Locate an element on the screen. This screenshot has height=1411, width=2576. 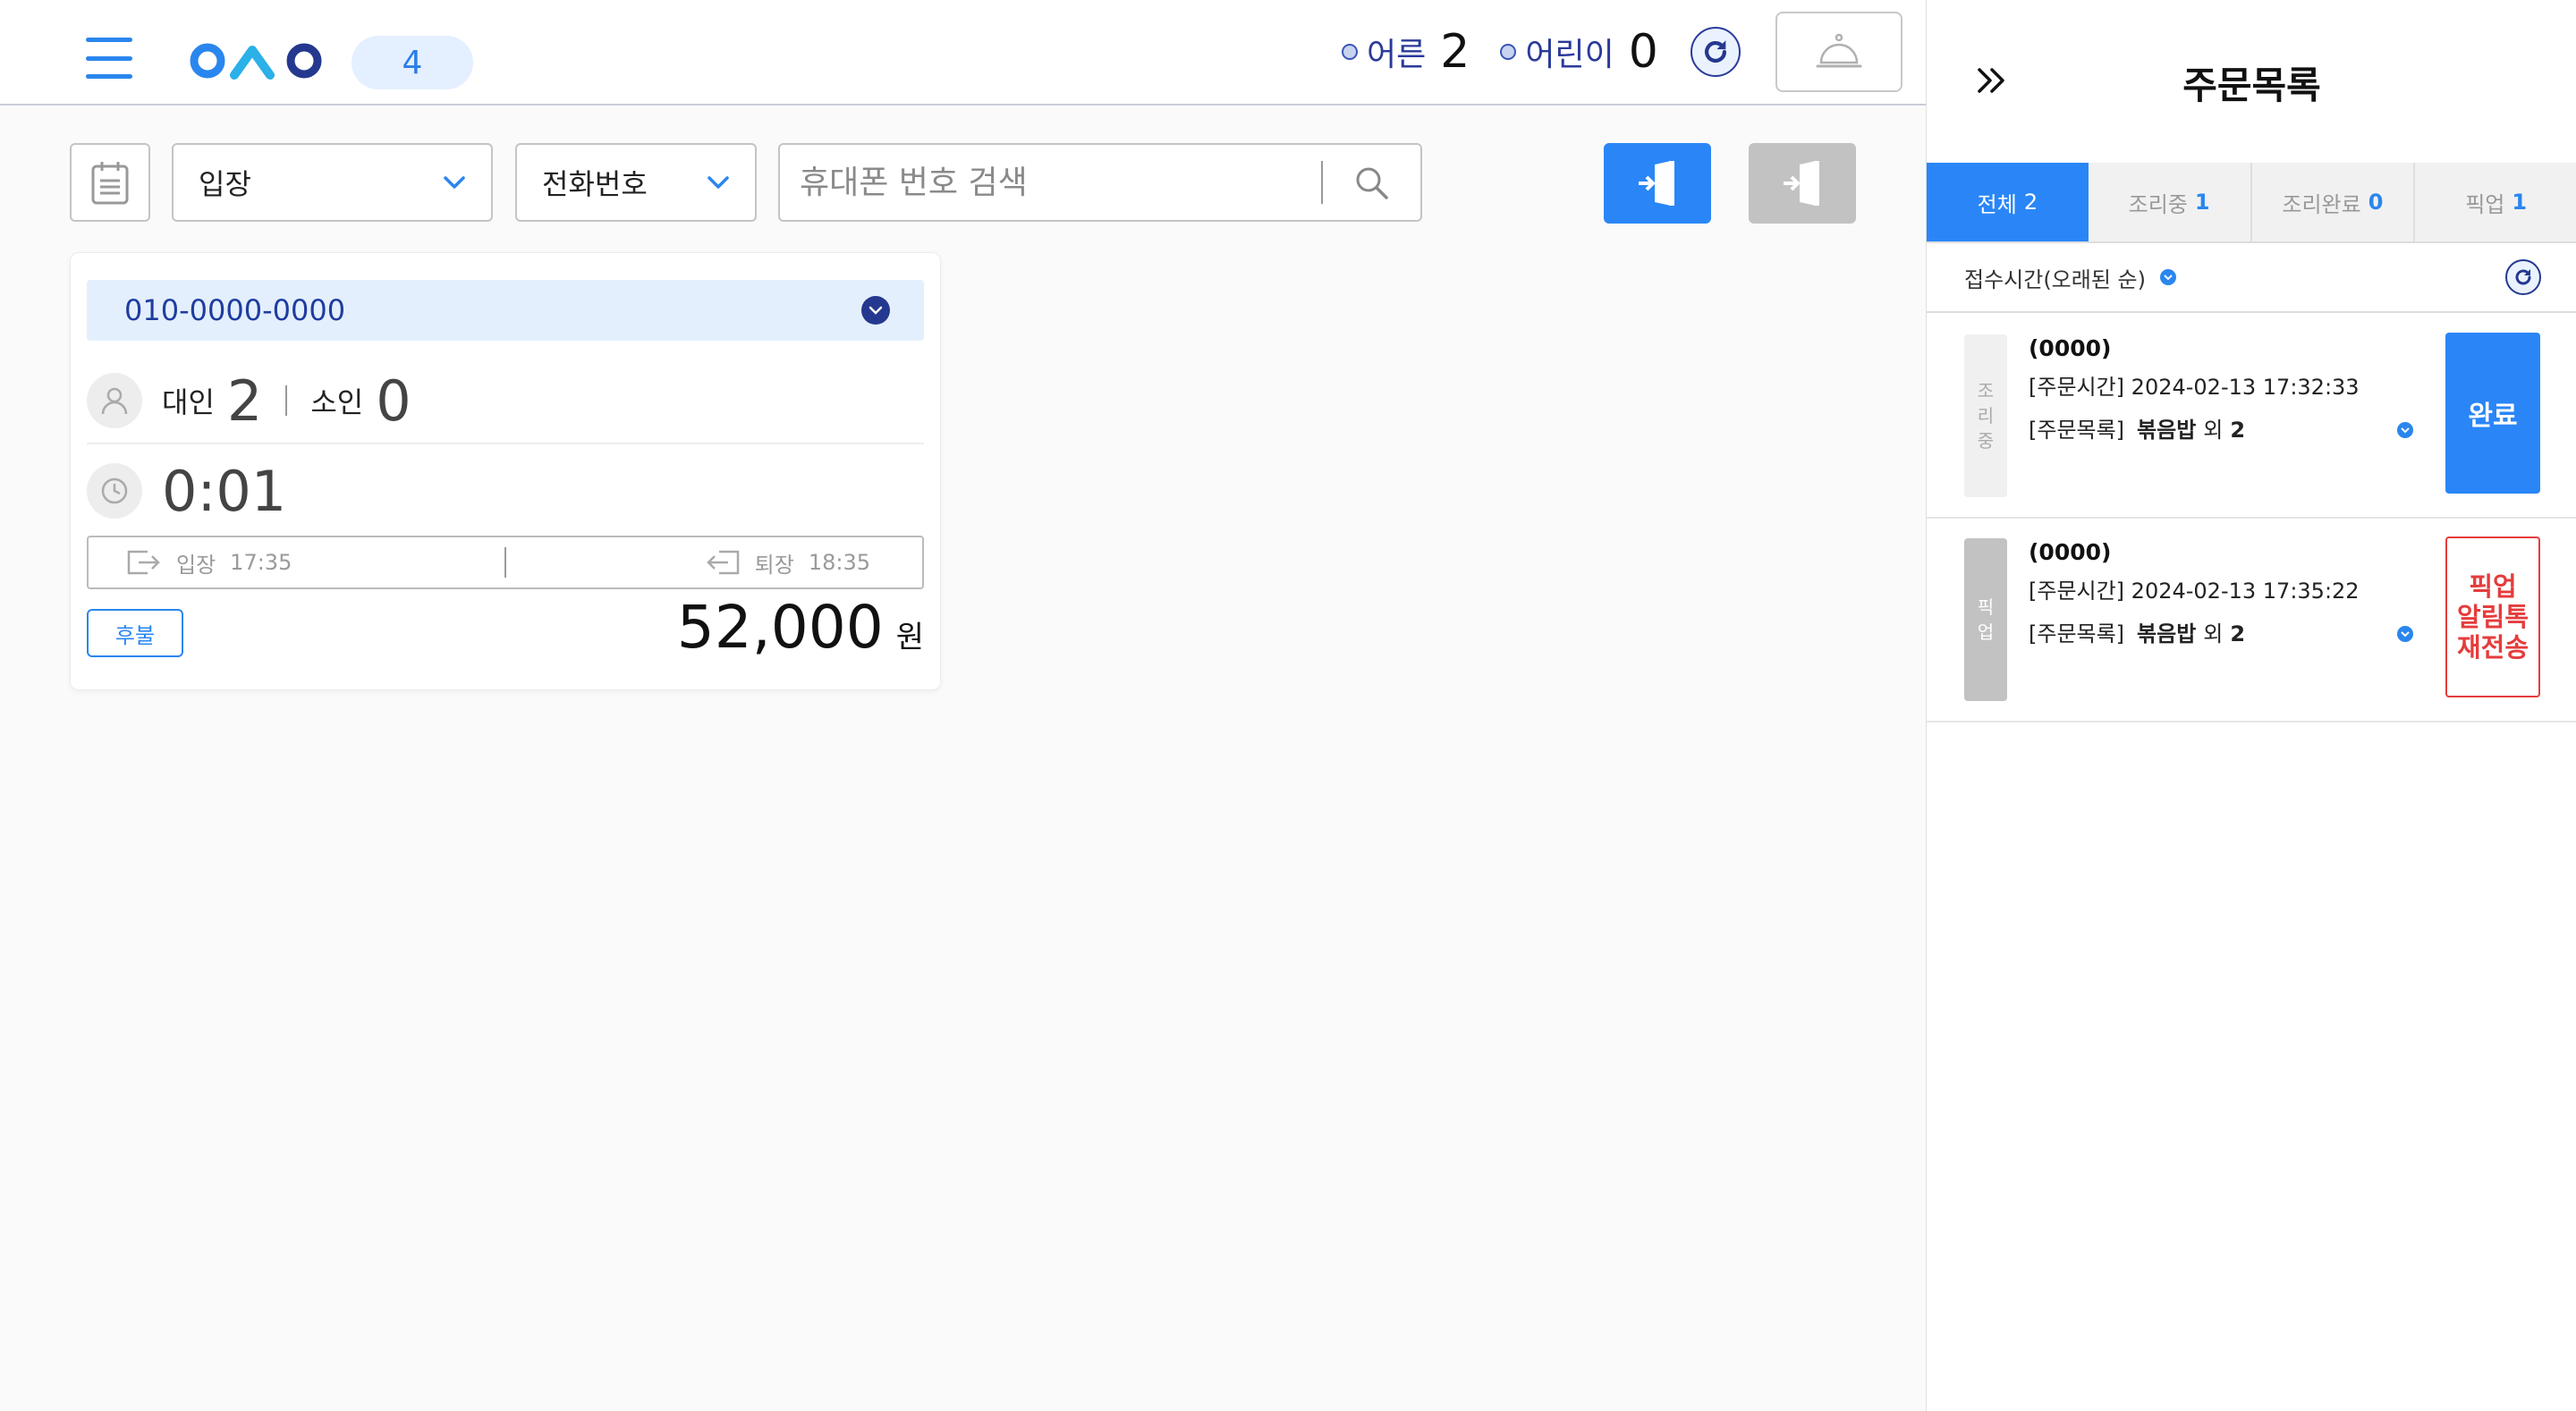
resend-line: 픽업 is located at coordinates (2493, 587).